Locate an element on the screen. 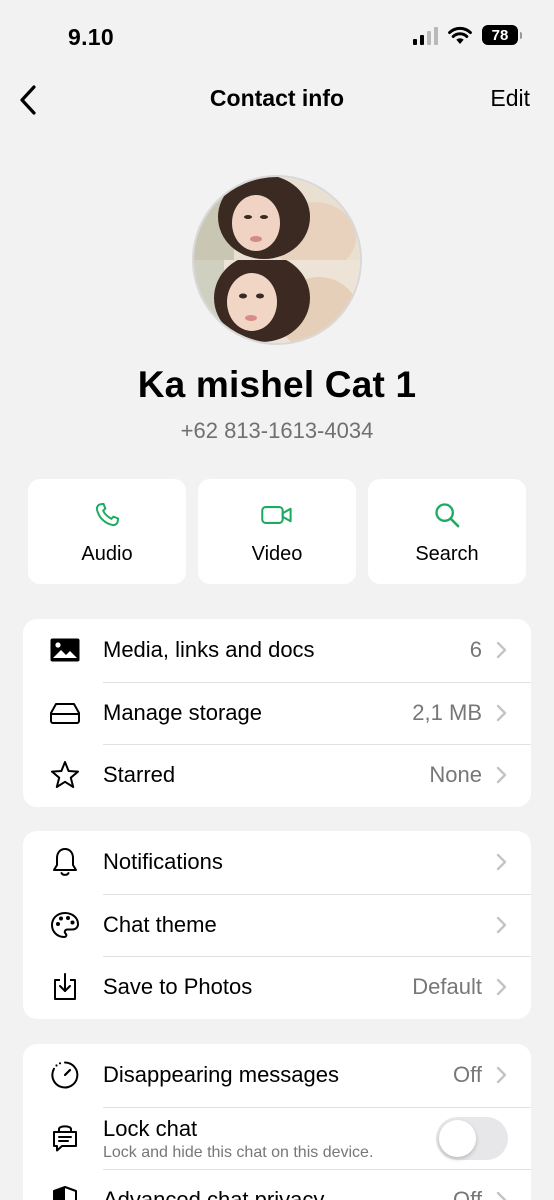  audio-label: Audio is located at coordinates (107, 554).